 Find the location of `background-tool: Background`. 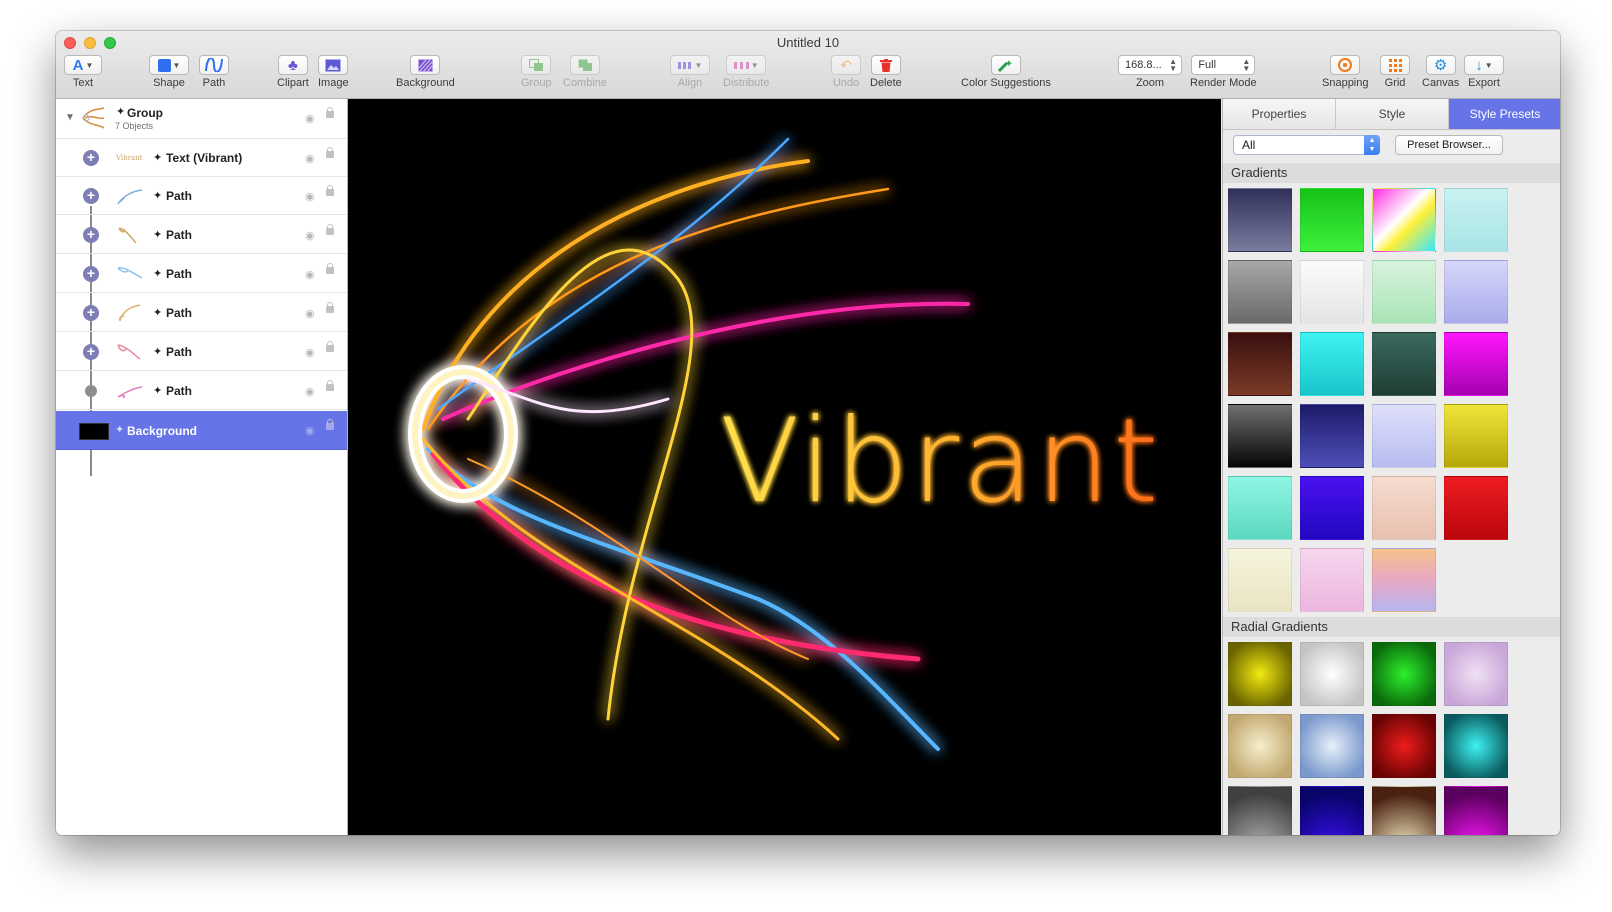

background-tool: Background is located at coordinates (425, 72).